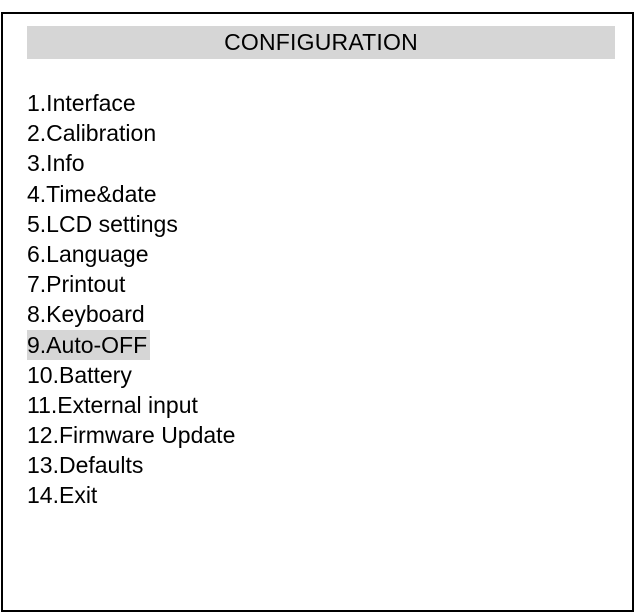  What do you see at coordinates (56, 163) in the screenshot?
I see `menu-item-label: 3.Info` at bounding box center [56, 163].